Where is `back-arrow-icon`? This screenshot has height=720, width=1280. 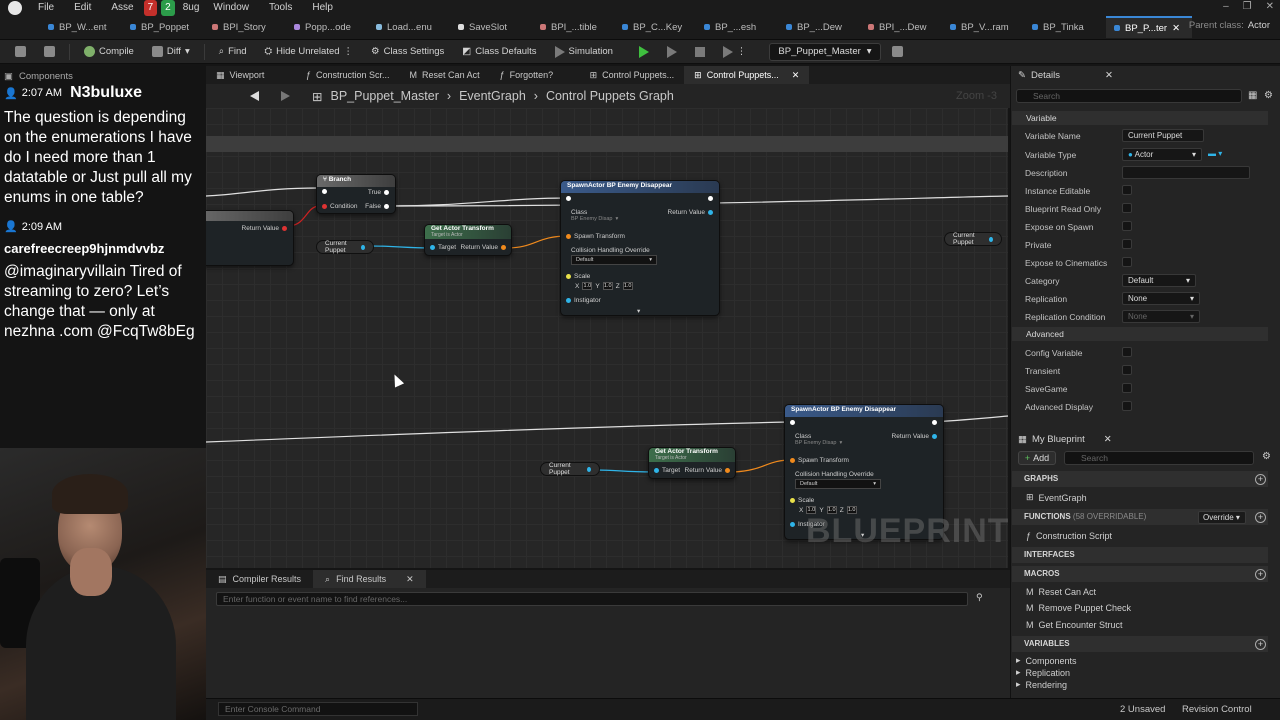 back-arrow-icon is located at coordinates (254, 96).